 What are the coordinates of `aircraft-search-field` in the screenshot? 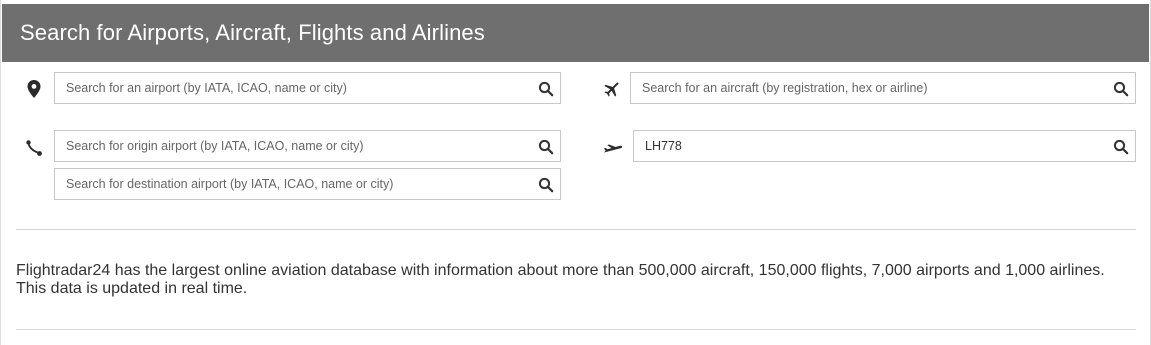 It's located at (883, 88).